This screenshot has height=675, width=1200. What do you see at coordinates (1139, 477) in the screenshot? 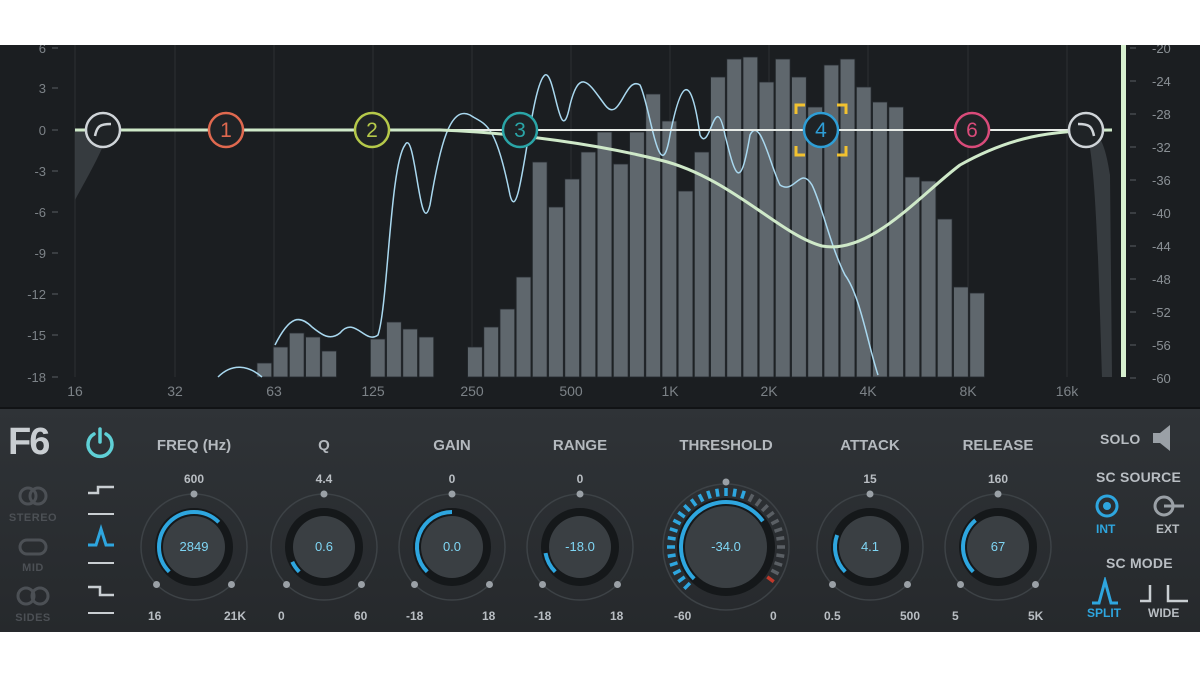
I see `sc-source-label: SC SOURCE` at bounding box center [1139, 477].